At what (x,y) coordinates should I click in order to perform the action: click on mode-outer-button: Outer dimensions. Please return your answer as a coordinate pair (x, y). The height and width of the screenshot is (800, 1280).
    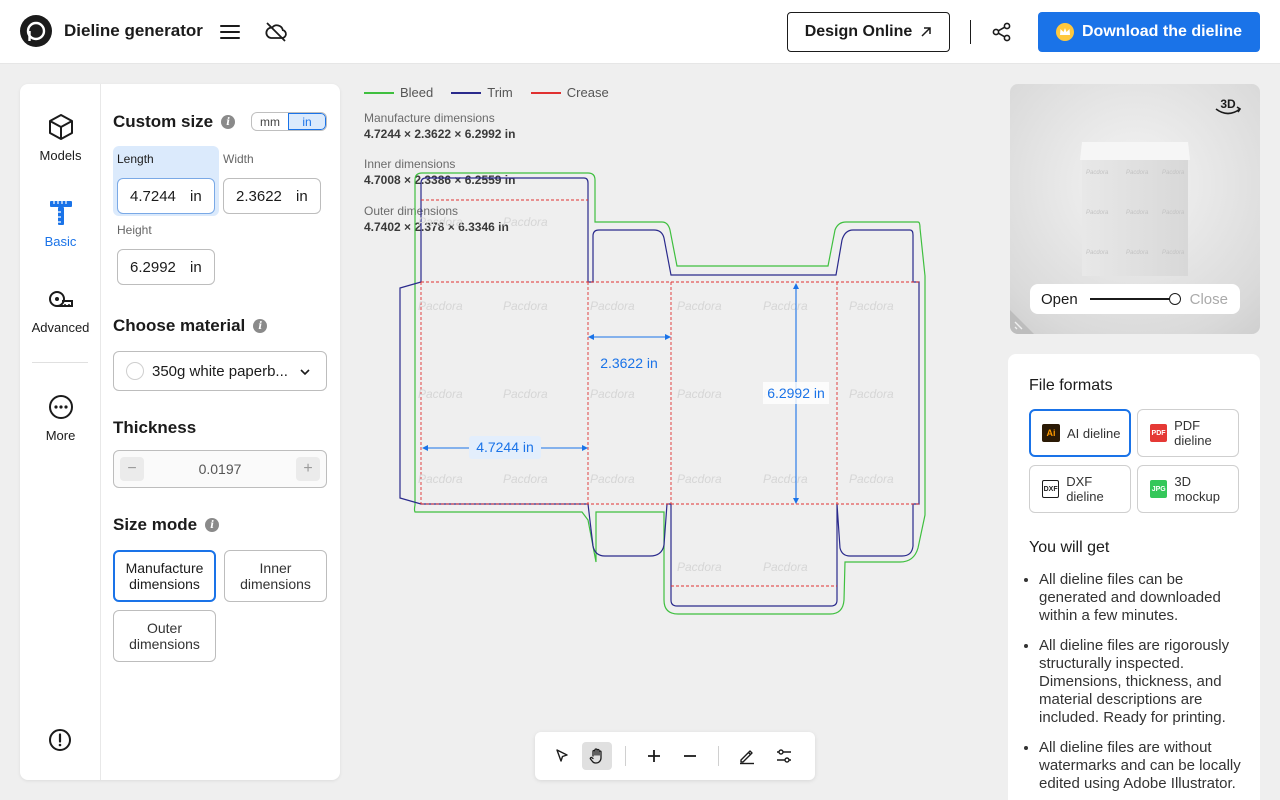
    Looking at the image, I should click on (164, 636).